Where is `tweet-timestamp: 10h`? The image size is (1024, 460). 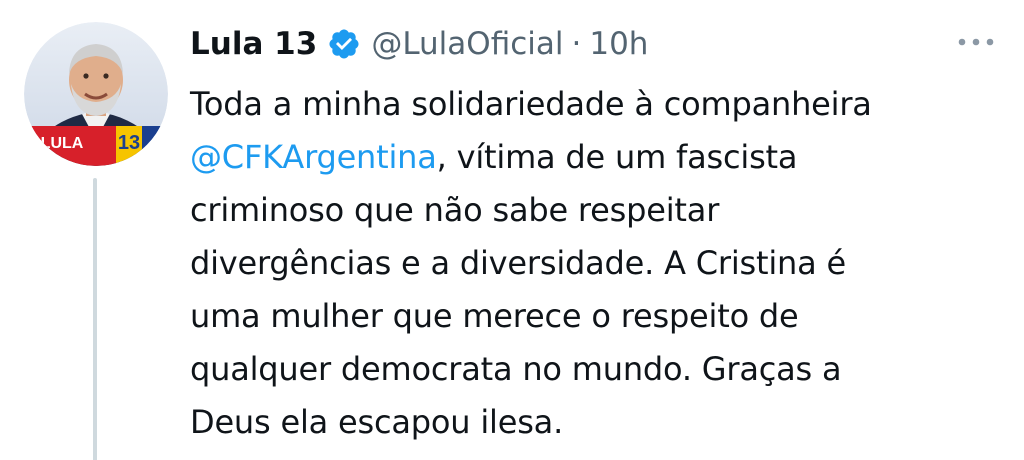 tweet-timestamp: 10h is located at coordinates (618, 44).